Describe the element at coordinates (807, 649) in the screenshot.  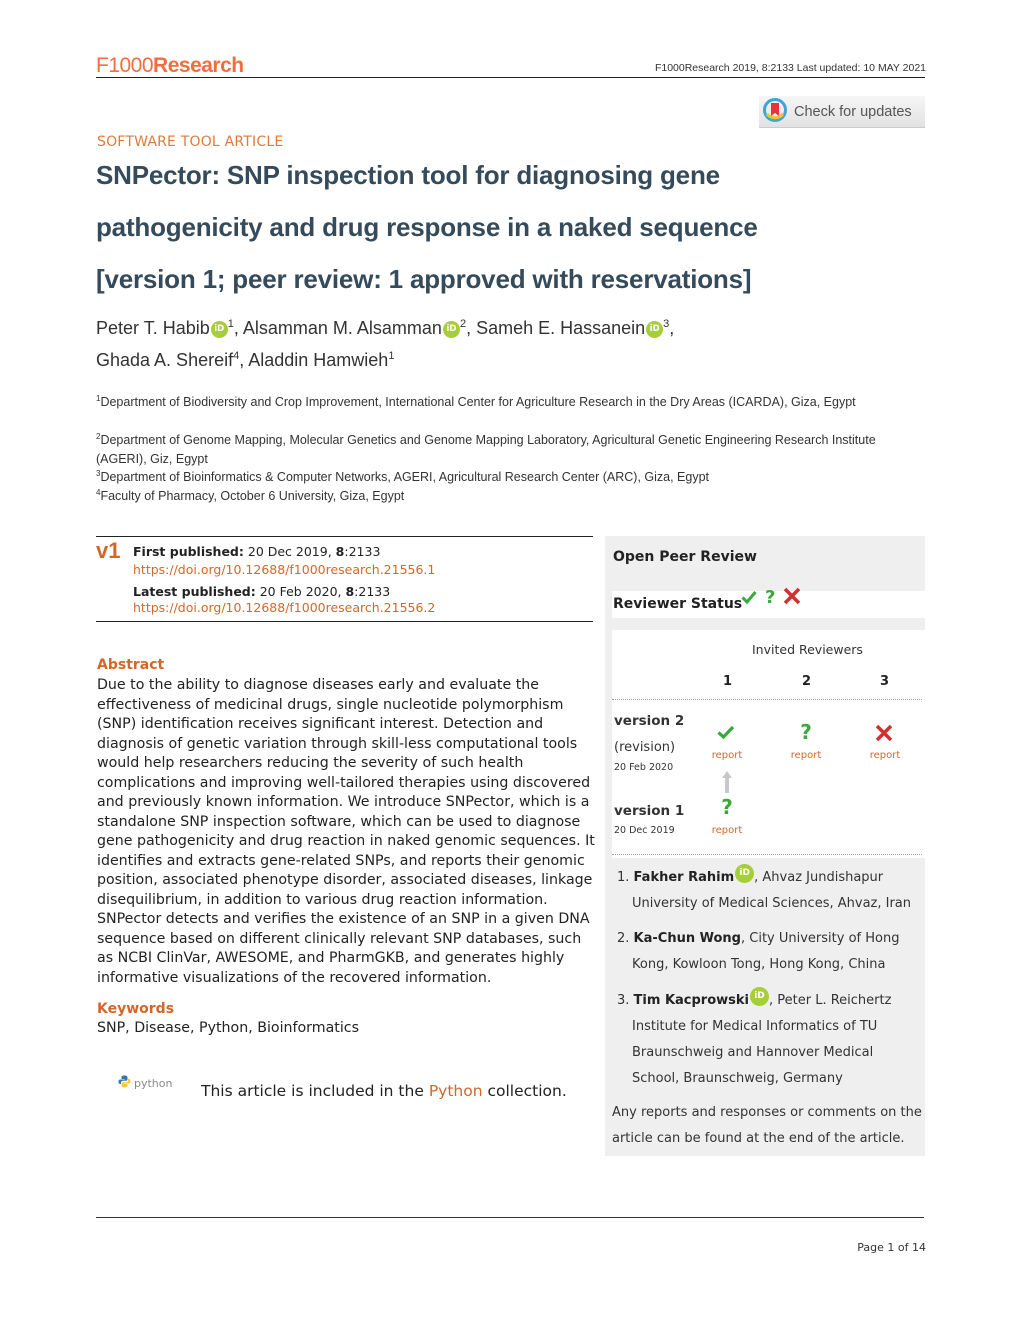
I see `invited-reviewers-label: Invited Reviewers` at that location.